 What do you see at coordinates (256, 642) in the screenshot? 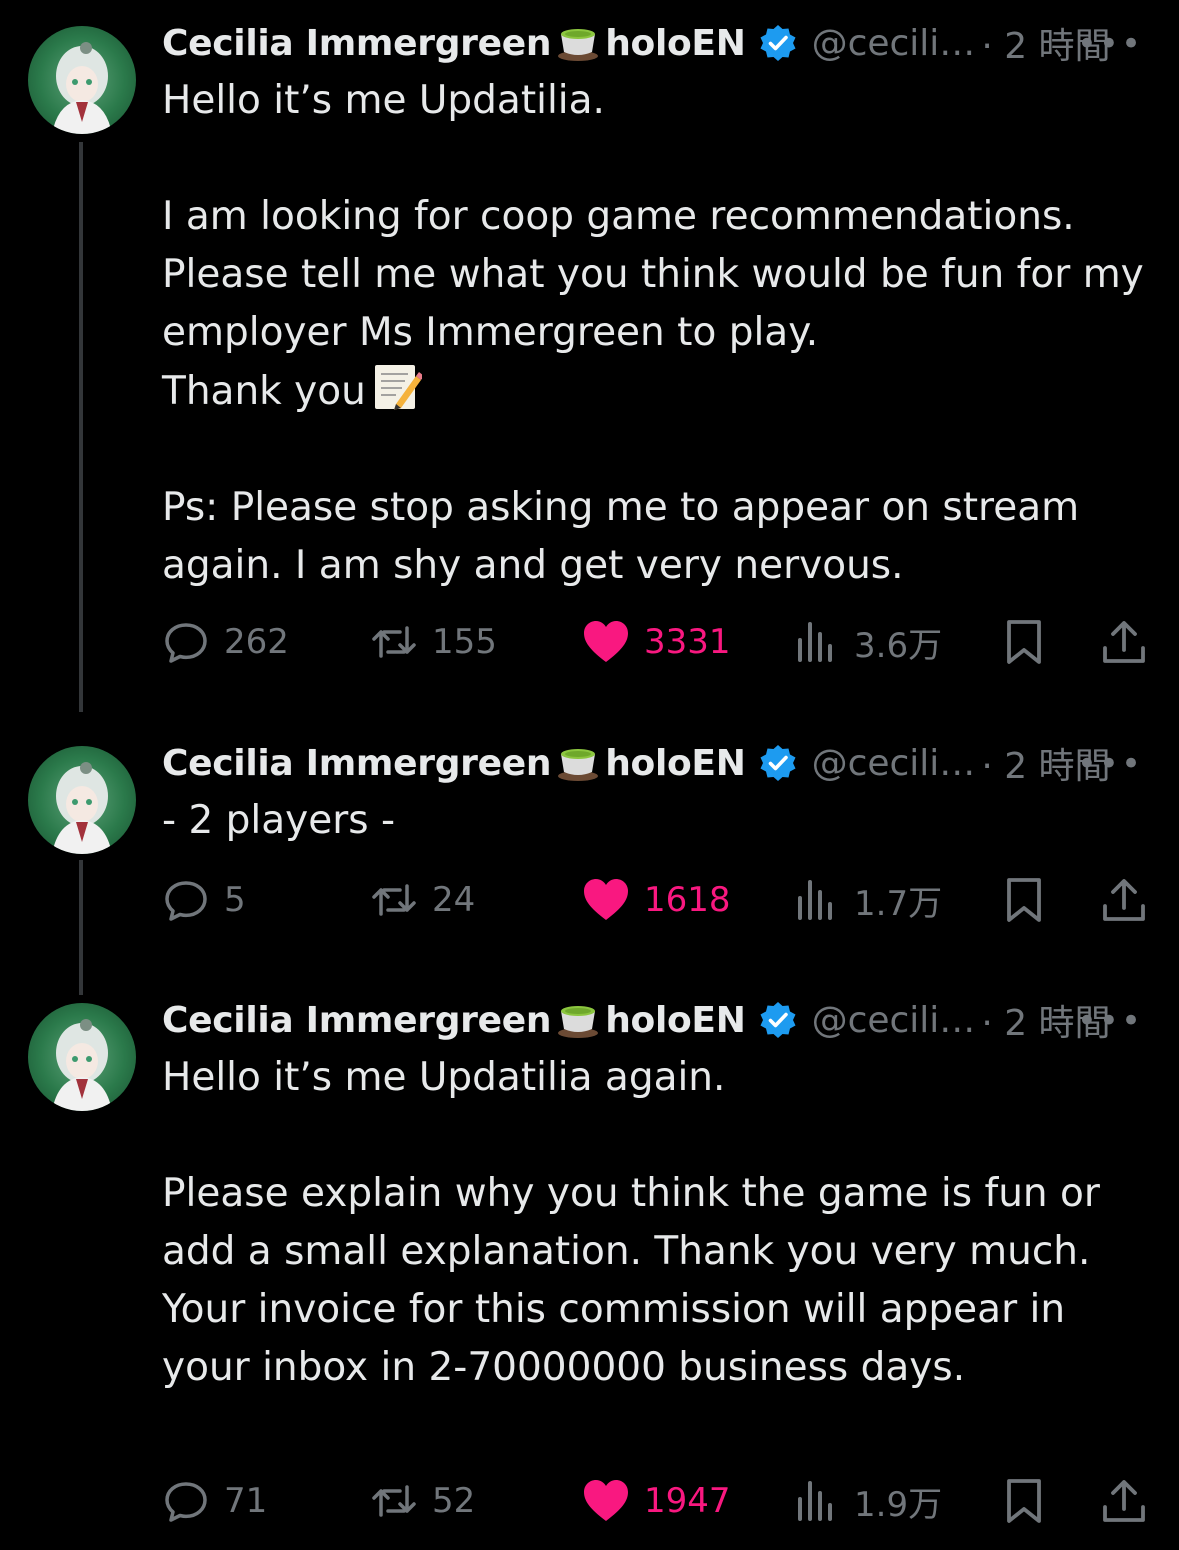
I see `reply-count: 262` at bounding box center [256, 642].